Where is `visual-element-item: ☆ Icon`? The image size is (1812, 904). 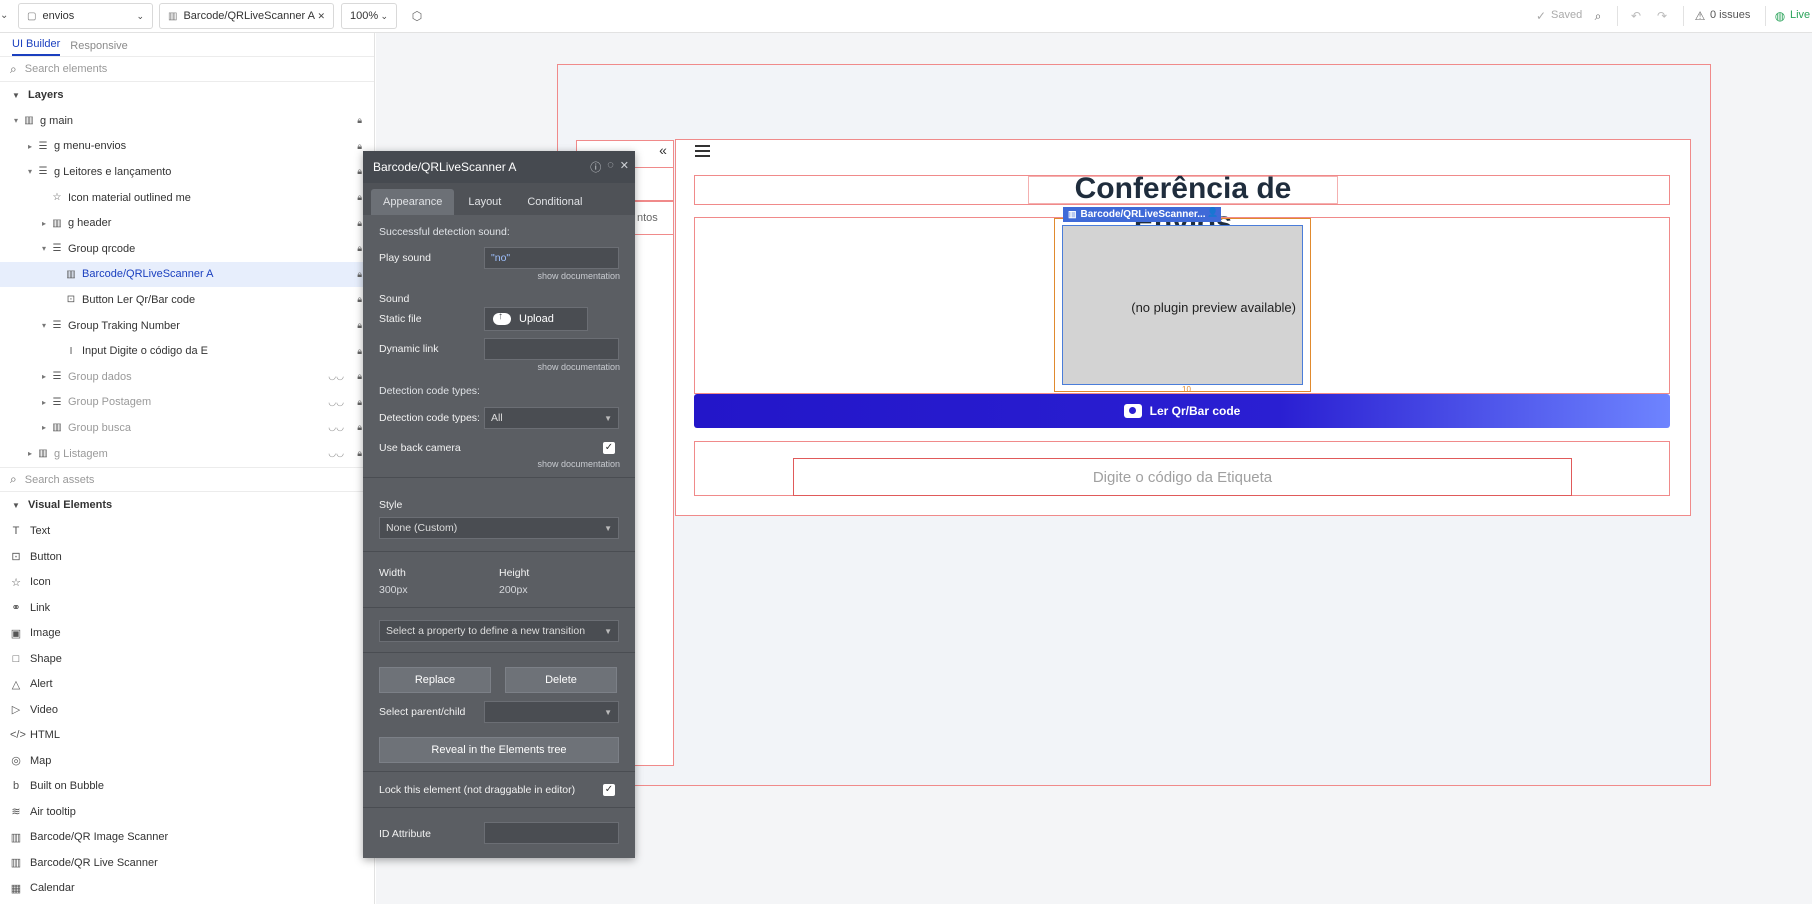 visual-element-item: ☆ Icon is located at coordinates (187, 582).